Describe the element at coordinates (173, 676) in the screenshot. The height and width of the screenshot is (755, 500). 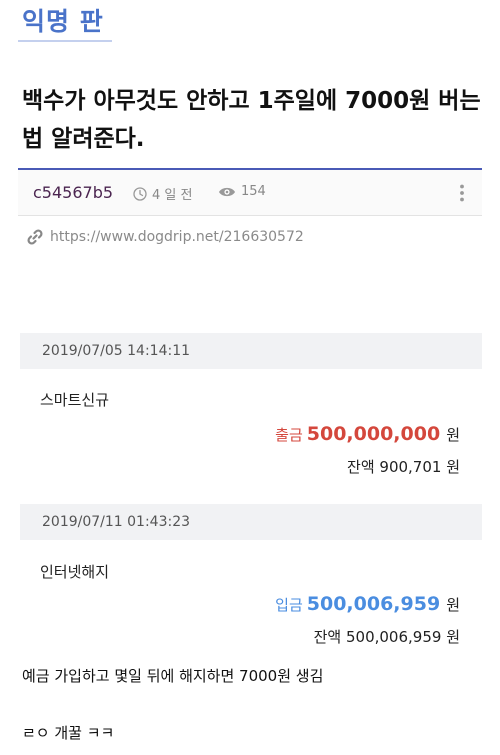
I see `post-body-line: 예금 가입하고 몇일 뒤에 해지하면 7000원 생김` at that location.